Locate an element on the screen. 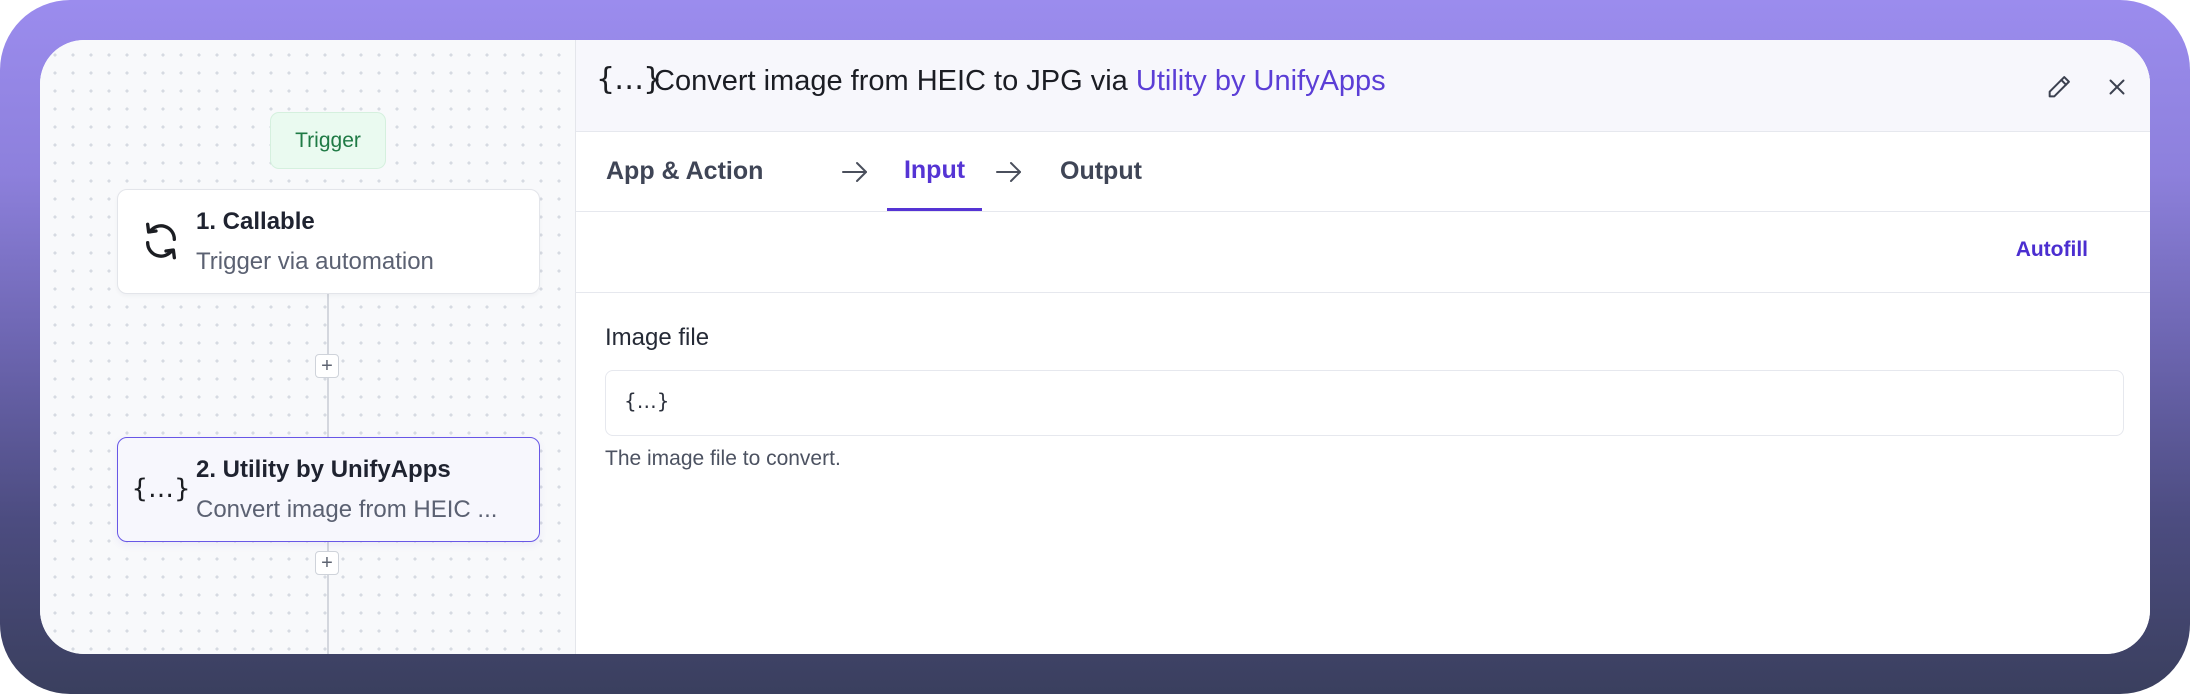 This screenshot has width=2190, height=694. step-tabs: App & Action Input Output is located at coordinates (1363, 172).